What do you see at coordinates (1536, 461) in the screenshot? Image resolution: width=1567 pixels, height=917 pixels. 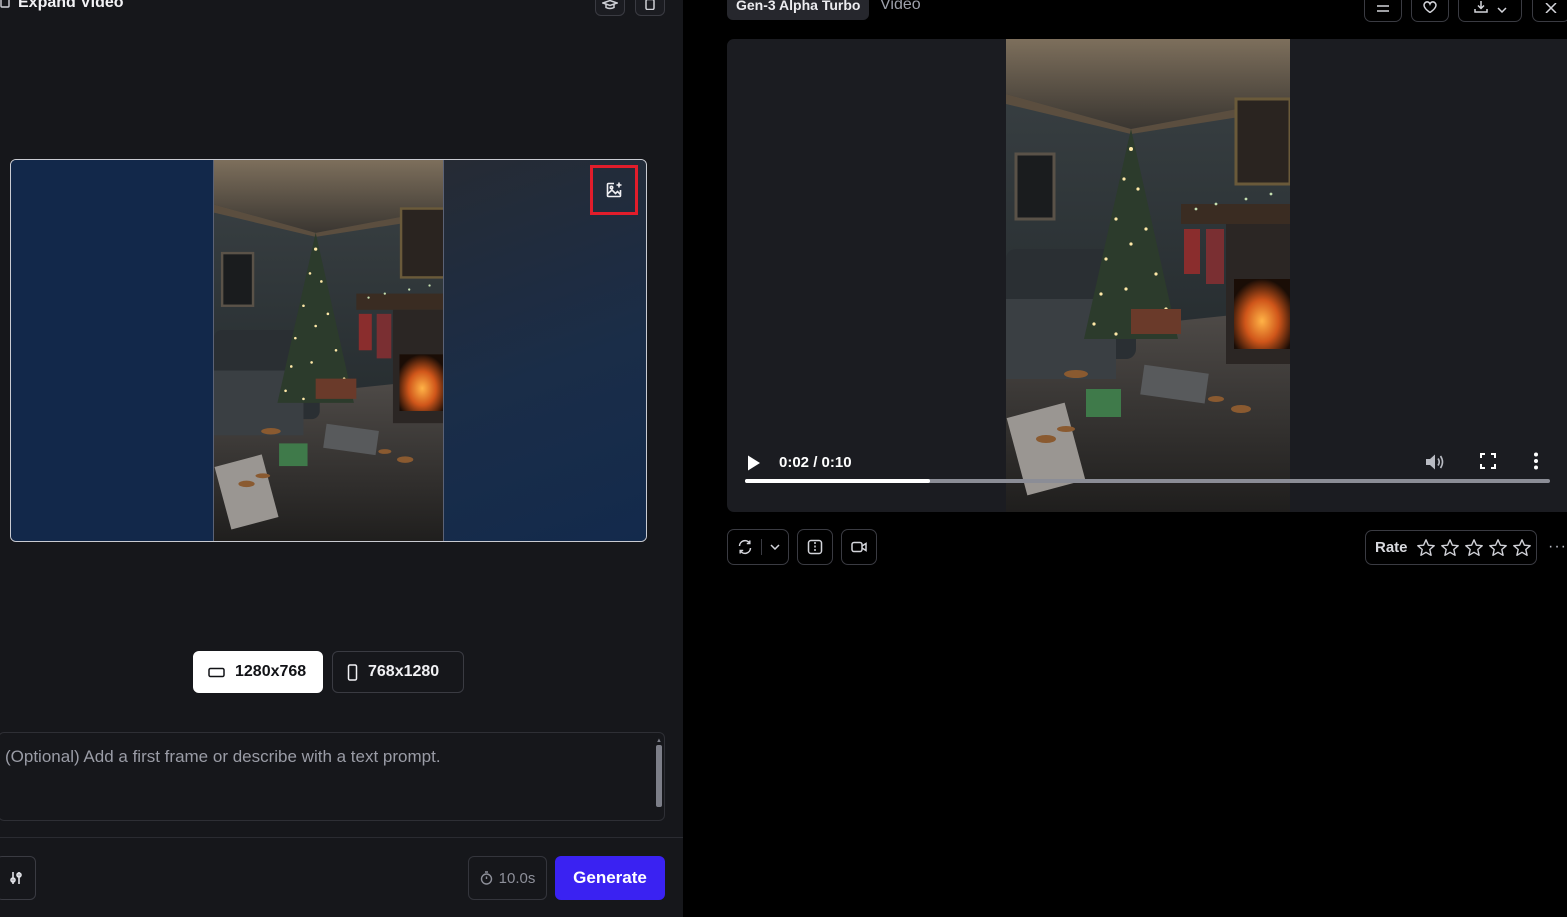 I see `more-vertical-icon` at bounding box center [1536, 461].